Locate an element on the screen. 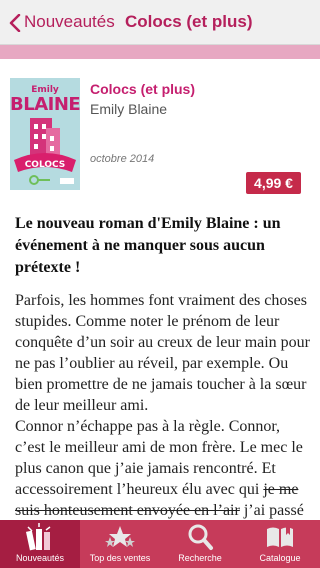 The height and width of the screenshot is (568, 320). svg-text: COLOCS is located at coordinates (45, 165).